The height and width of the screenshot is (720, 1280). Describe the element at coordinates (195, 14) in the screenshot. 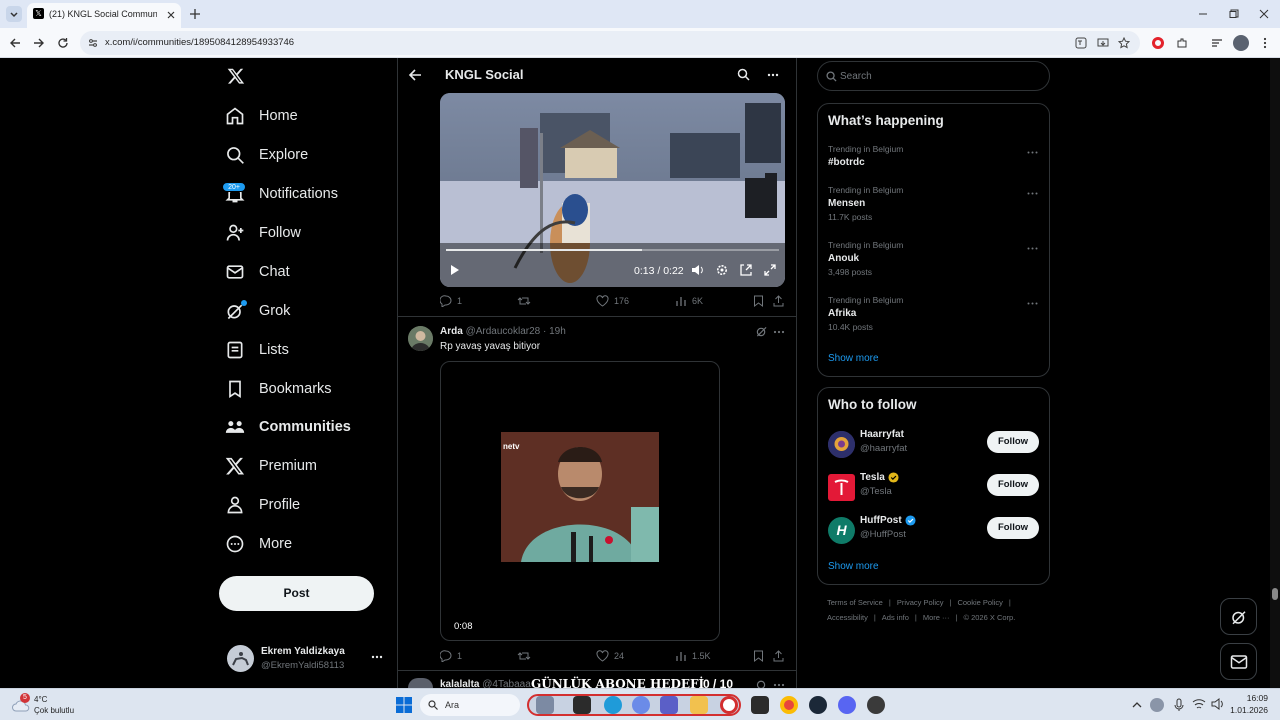

I see `new-tab-icon` at that location.